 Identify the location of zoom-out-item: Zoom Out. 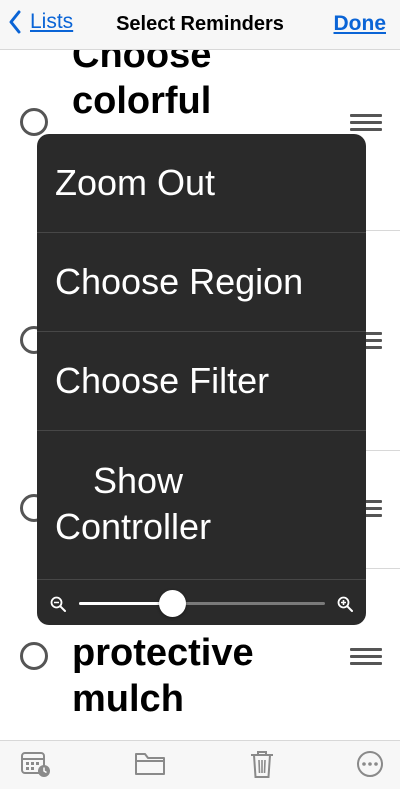
(201, 183).